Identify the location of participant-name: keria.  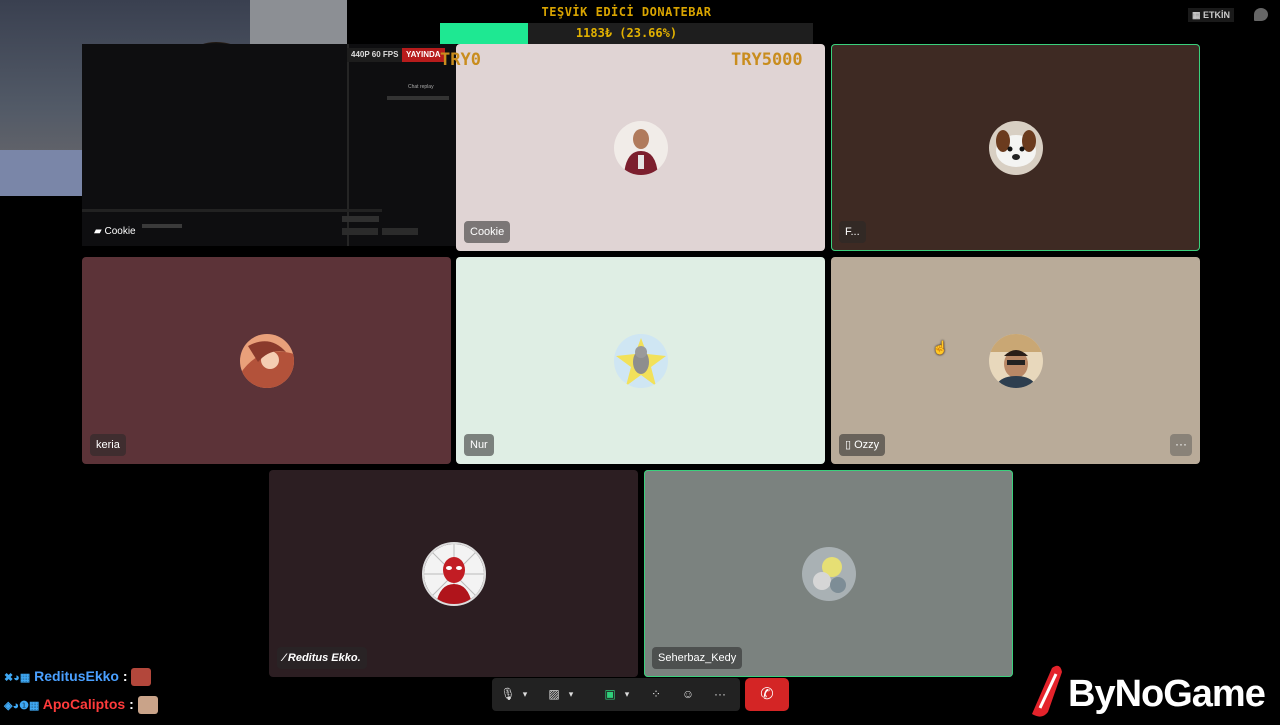
(108, 445).